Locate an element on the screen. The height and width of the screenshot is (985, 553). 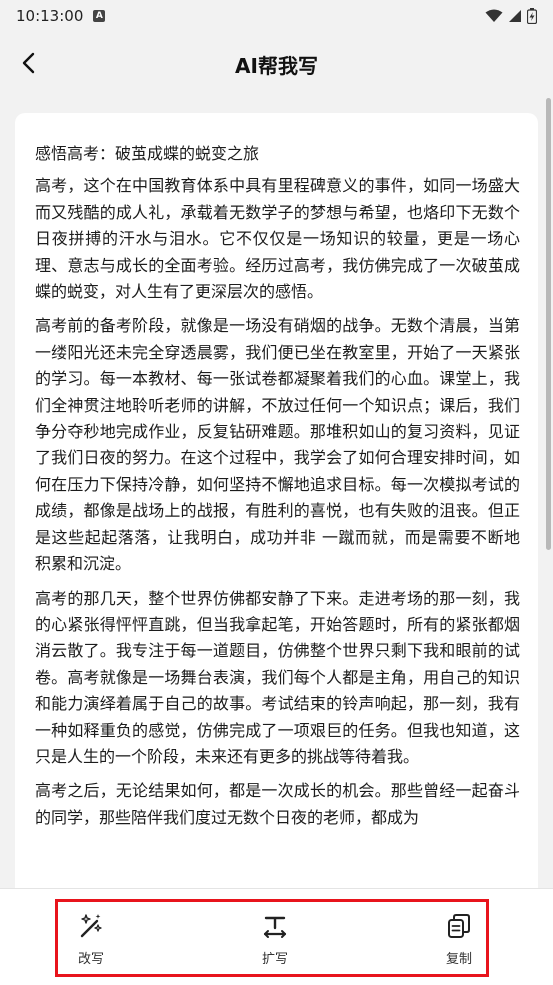
wifi-icon is located at coordinates (494, 15).